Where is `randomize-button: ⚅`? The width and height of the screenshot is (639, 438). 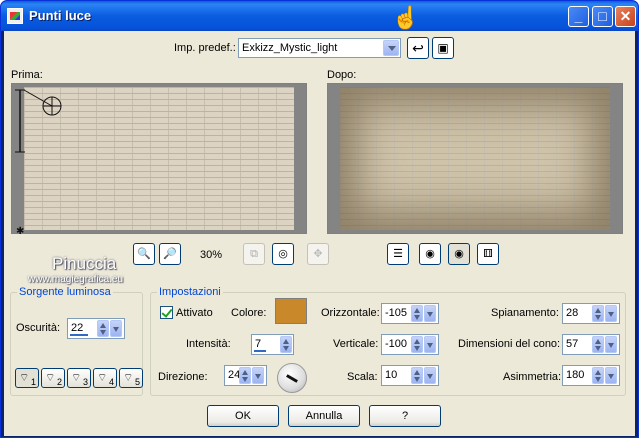 randomize-button: ⚅ is located at coordinates (488, 254).